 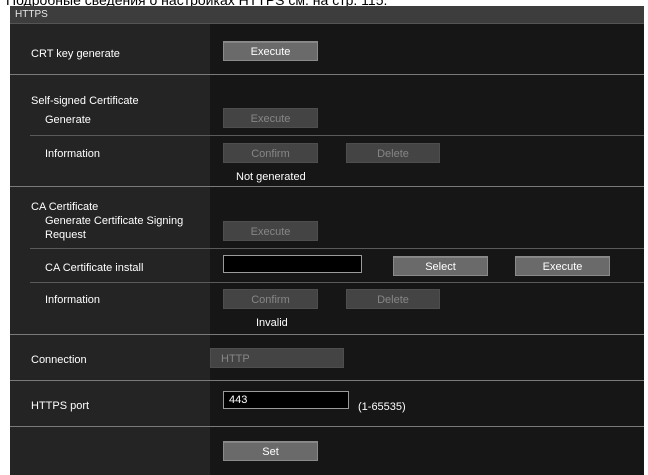 I want to click on set-button: Set, so click(x=270, y=451).